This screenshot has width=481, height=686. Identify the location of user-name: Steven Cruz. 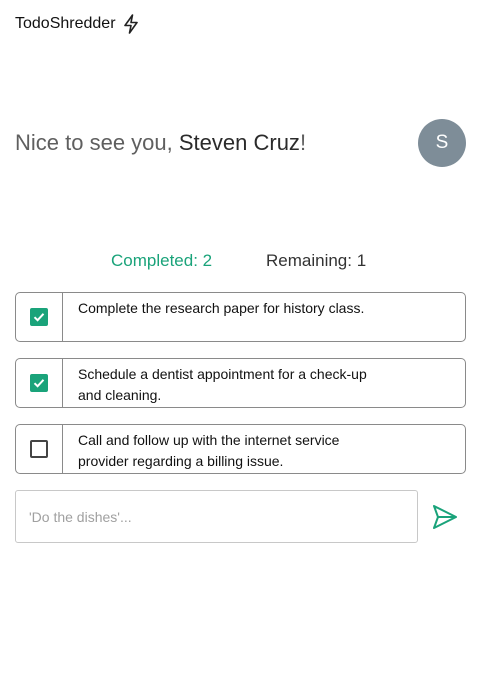
(239, 142).